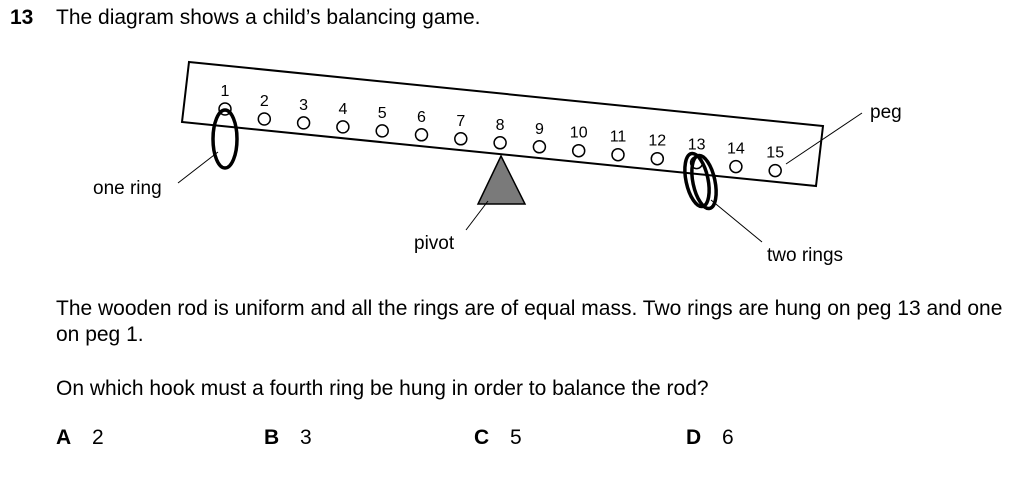 This screenshot has width=1024, height=477. Describe the element at coordinates (500, 125) in the screenshot. I see `peg-number-8: 8` at that location.